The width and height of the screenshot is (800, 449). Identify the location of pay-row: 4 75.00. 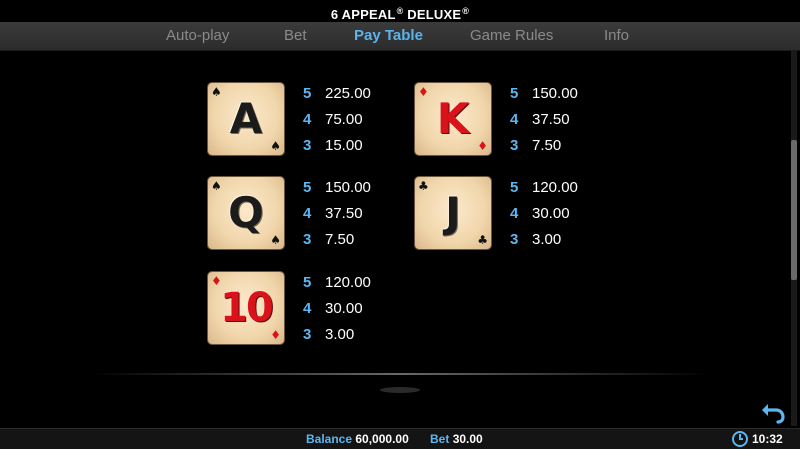
(348, 120).